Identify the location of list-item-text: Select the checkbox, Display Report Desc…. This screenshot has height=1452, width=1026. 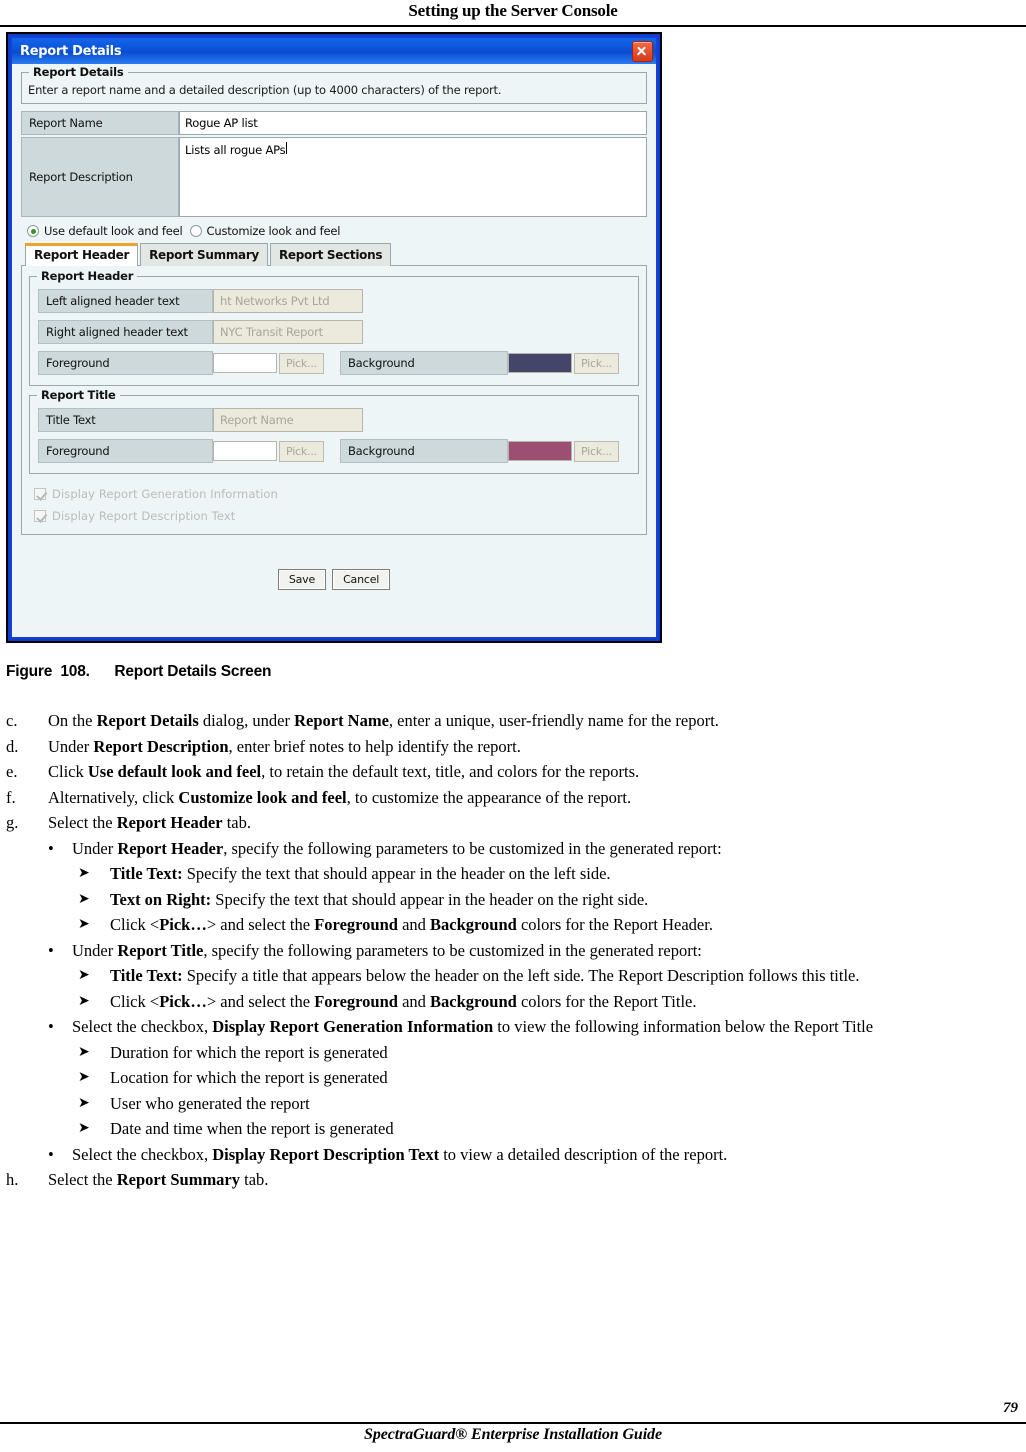
(400, 1154).